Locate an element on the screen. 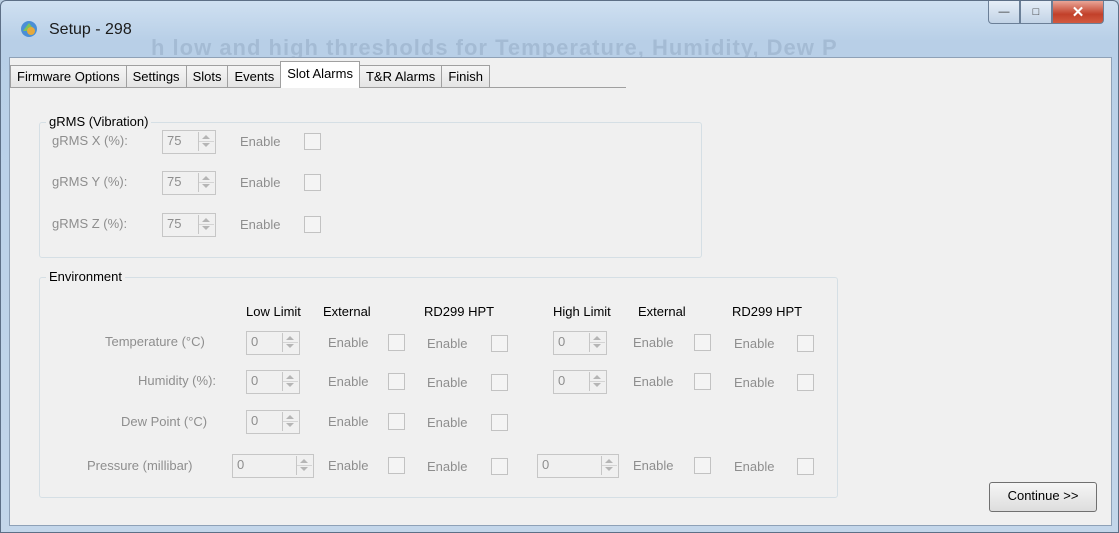 The image size is (1119, 533). low-limit-header: Low Limit is located at coordinates (273, 311).